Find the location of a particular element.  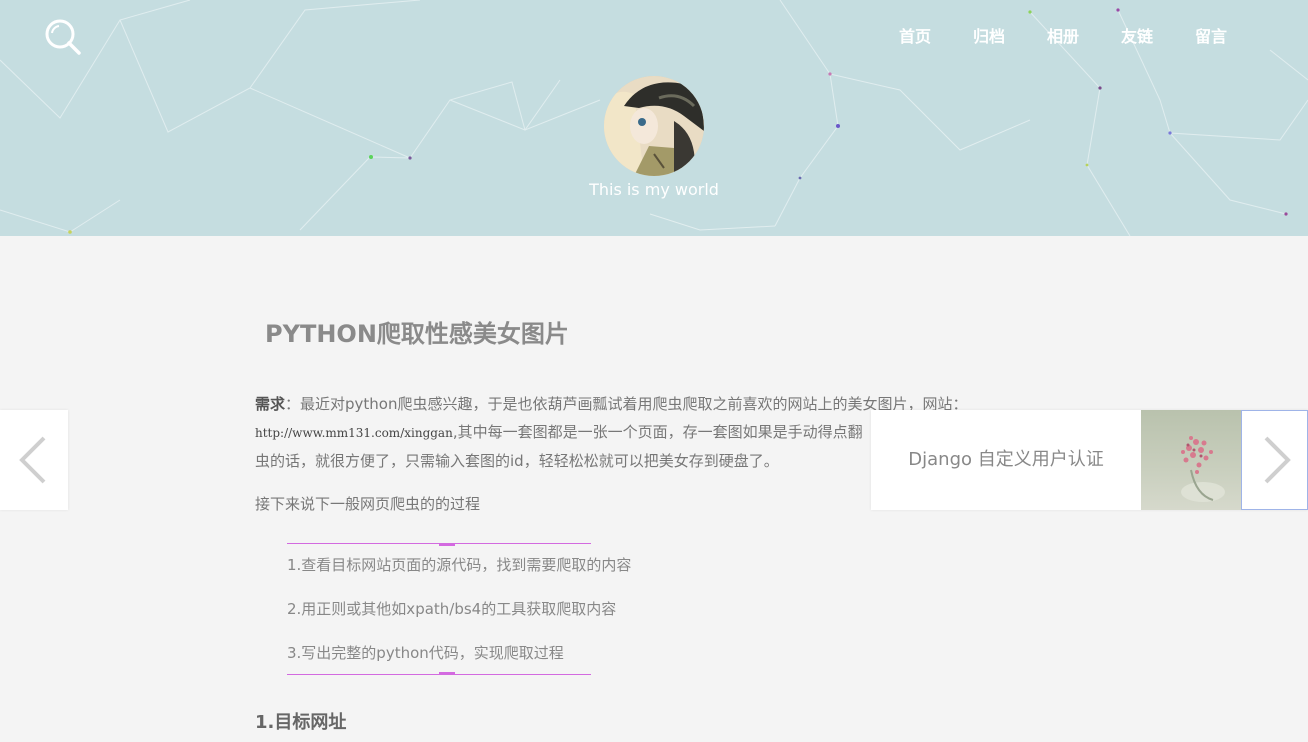

step-item: 3.写出完整的python代码，实现爬取过程 is located at coordinates (425, 653).